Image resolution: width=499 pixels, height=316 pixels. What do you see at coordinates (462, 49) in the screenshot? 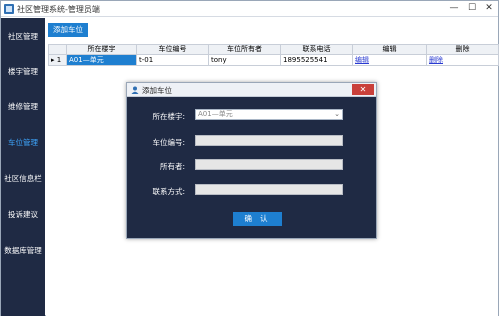
I see `col-header-delete: 删除` at bounding box center [462, 49].